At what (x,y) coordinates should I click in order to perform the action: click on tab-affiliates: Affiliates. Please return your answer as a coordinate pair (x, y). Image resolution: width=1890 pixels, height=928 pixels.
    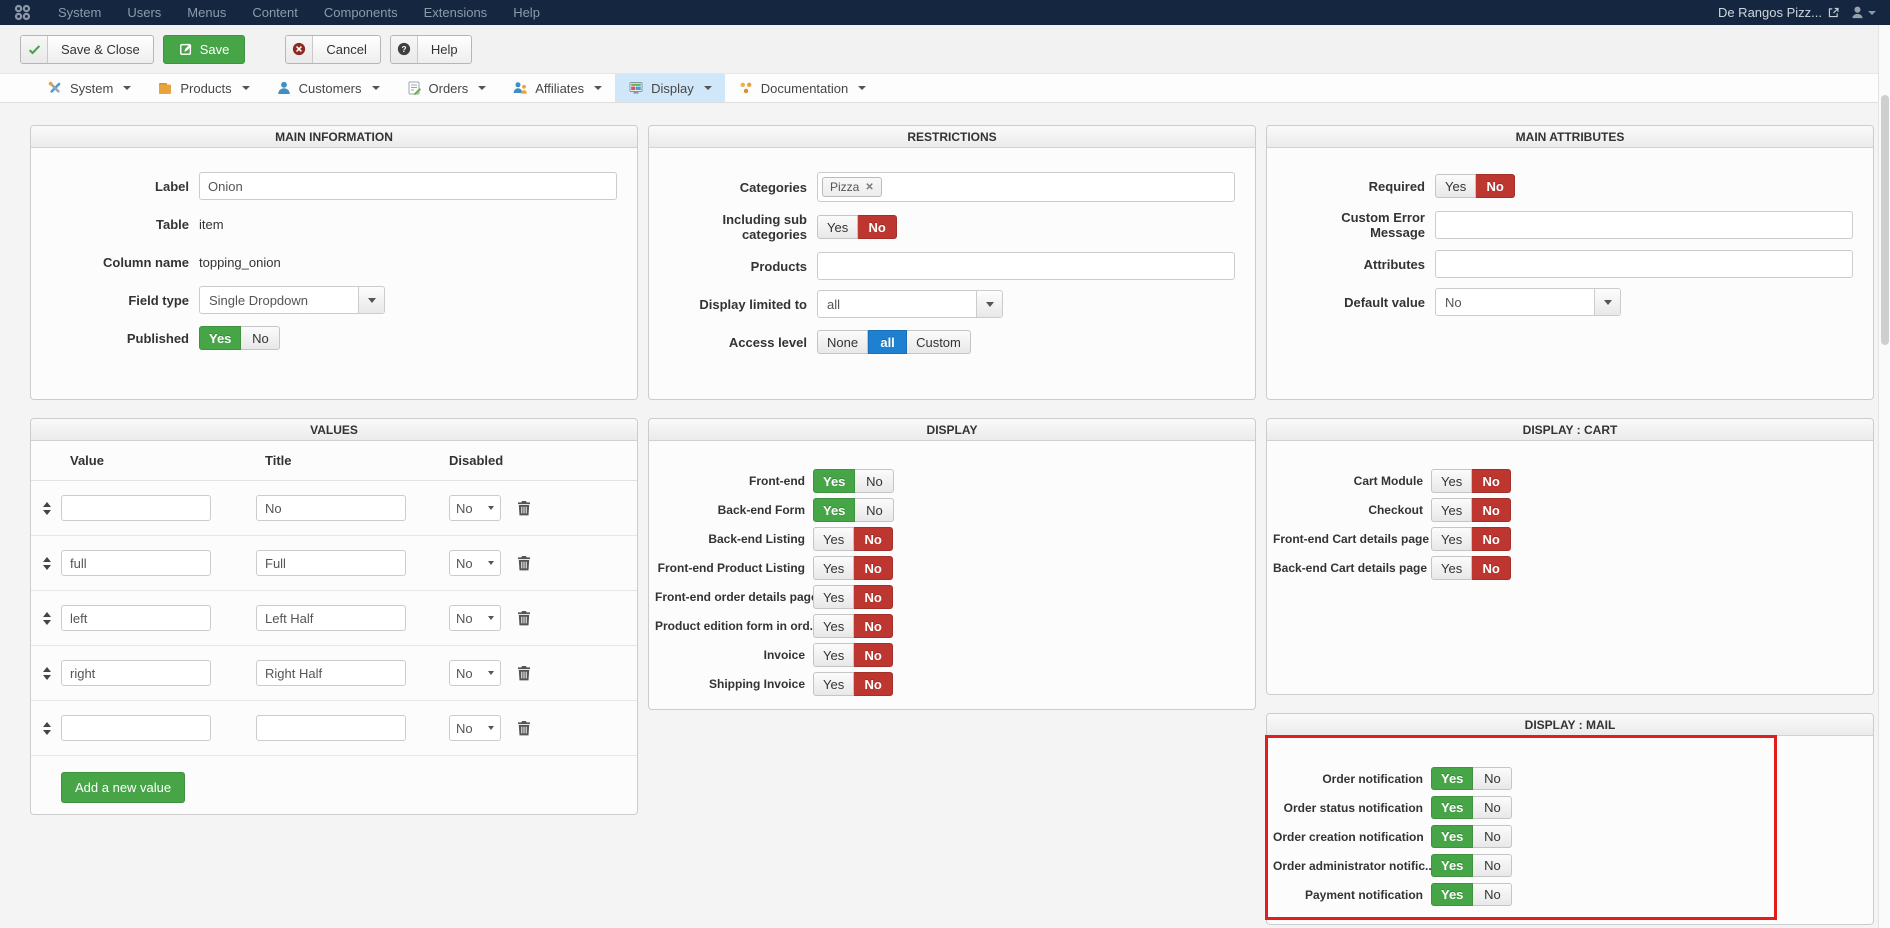
    Looking at the image, I should click on (557, 88).